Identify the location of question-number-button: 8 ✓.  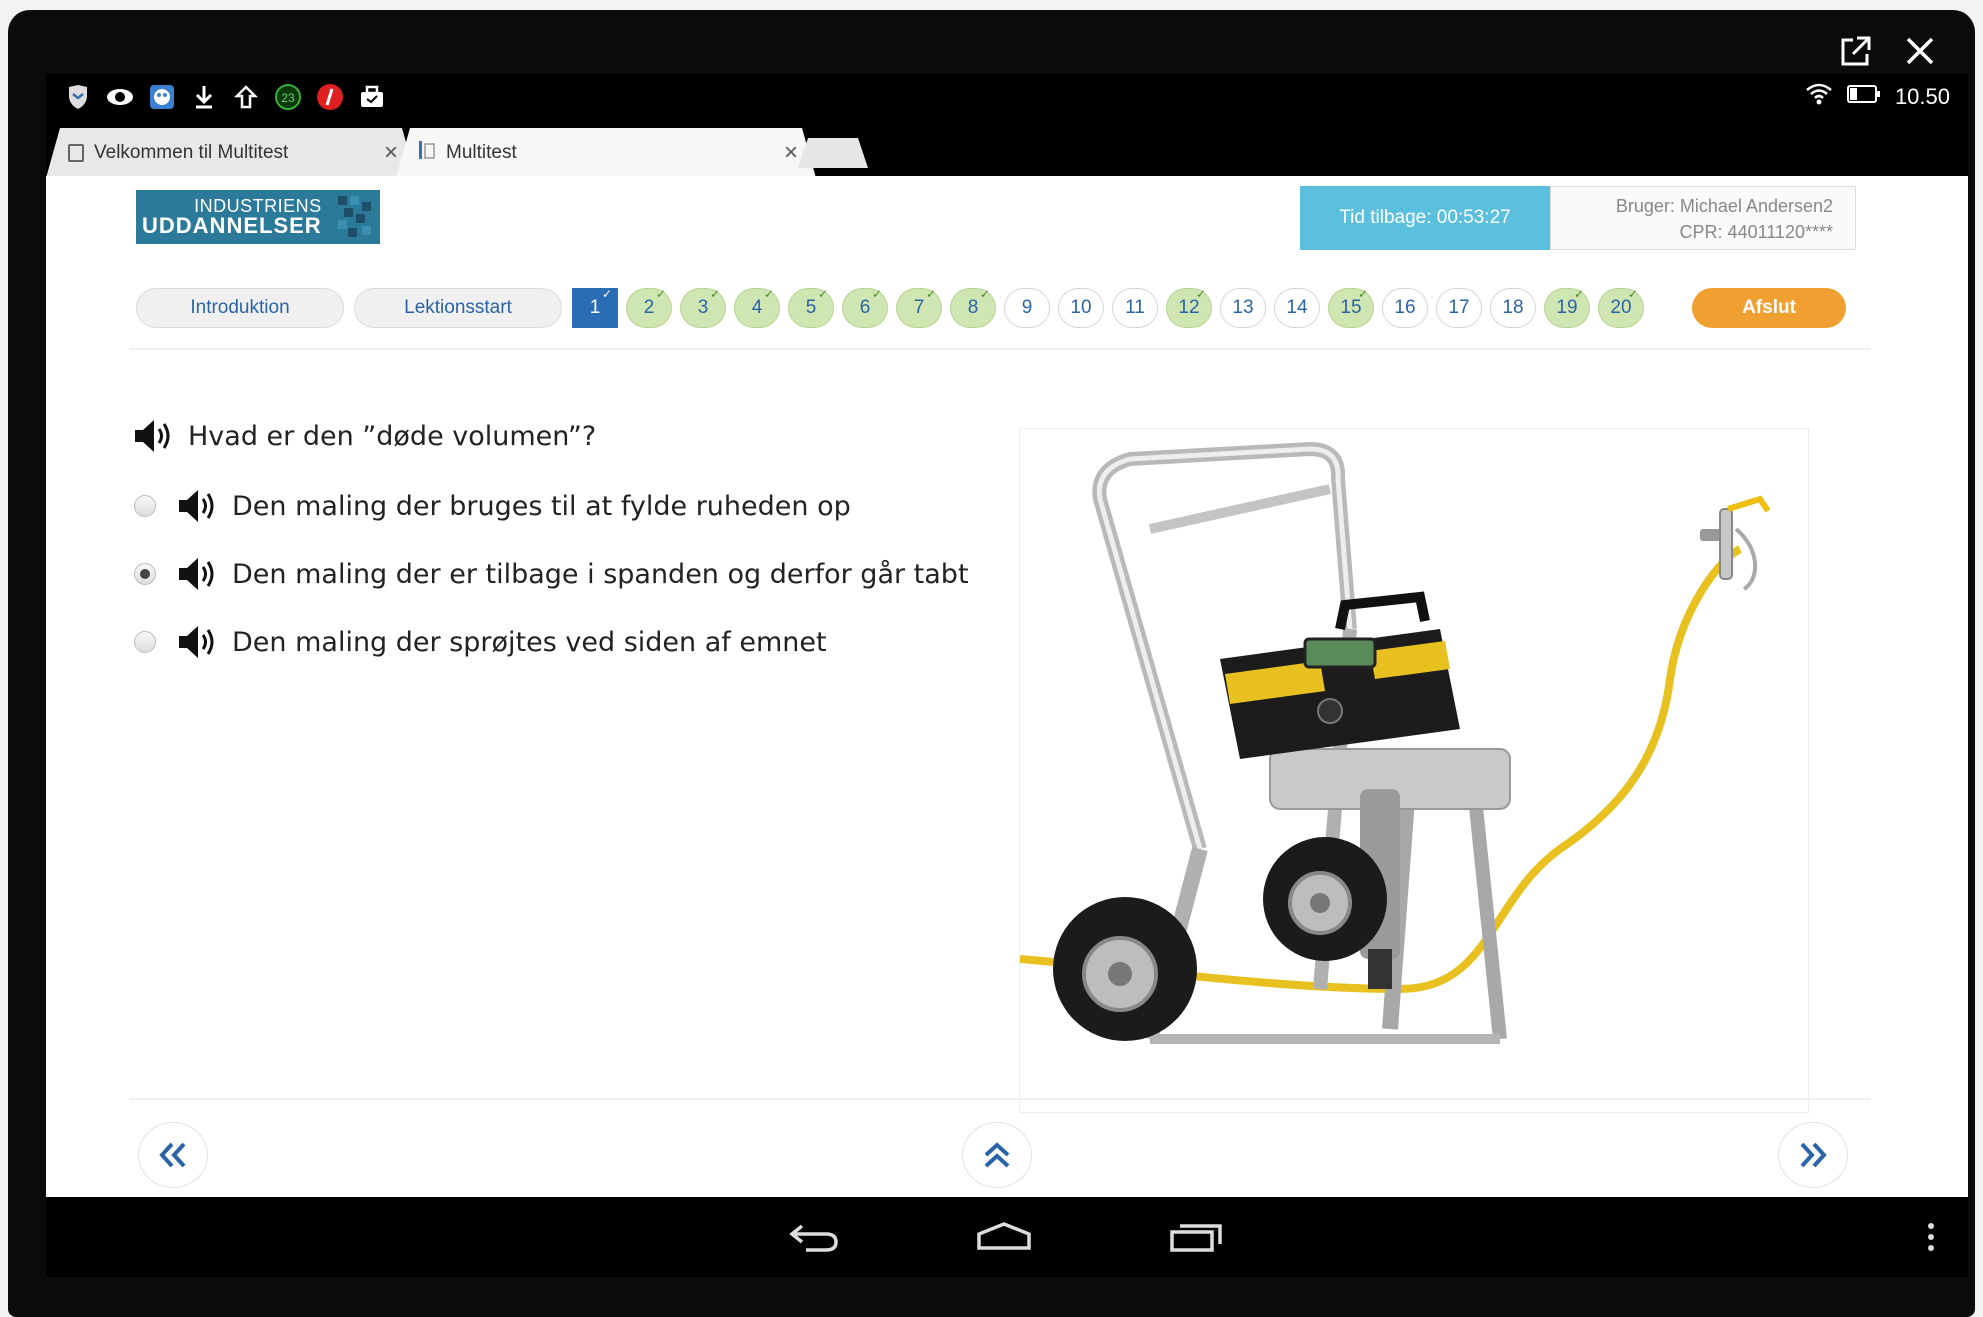
(973, 307).